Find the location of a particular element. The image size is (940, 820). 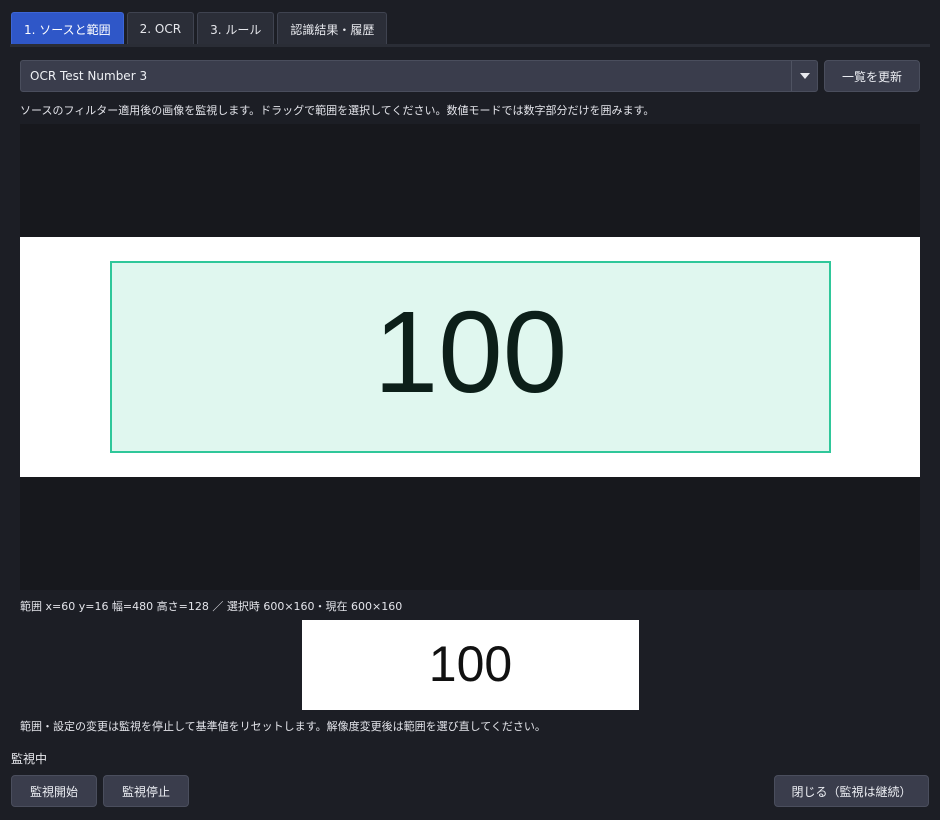

monitor-status: 監視中 is located at coordinates (29, 759).